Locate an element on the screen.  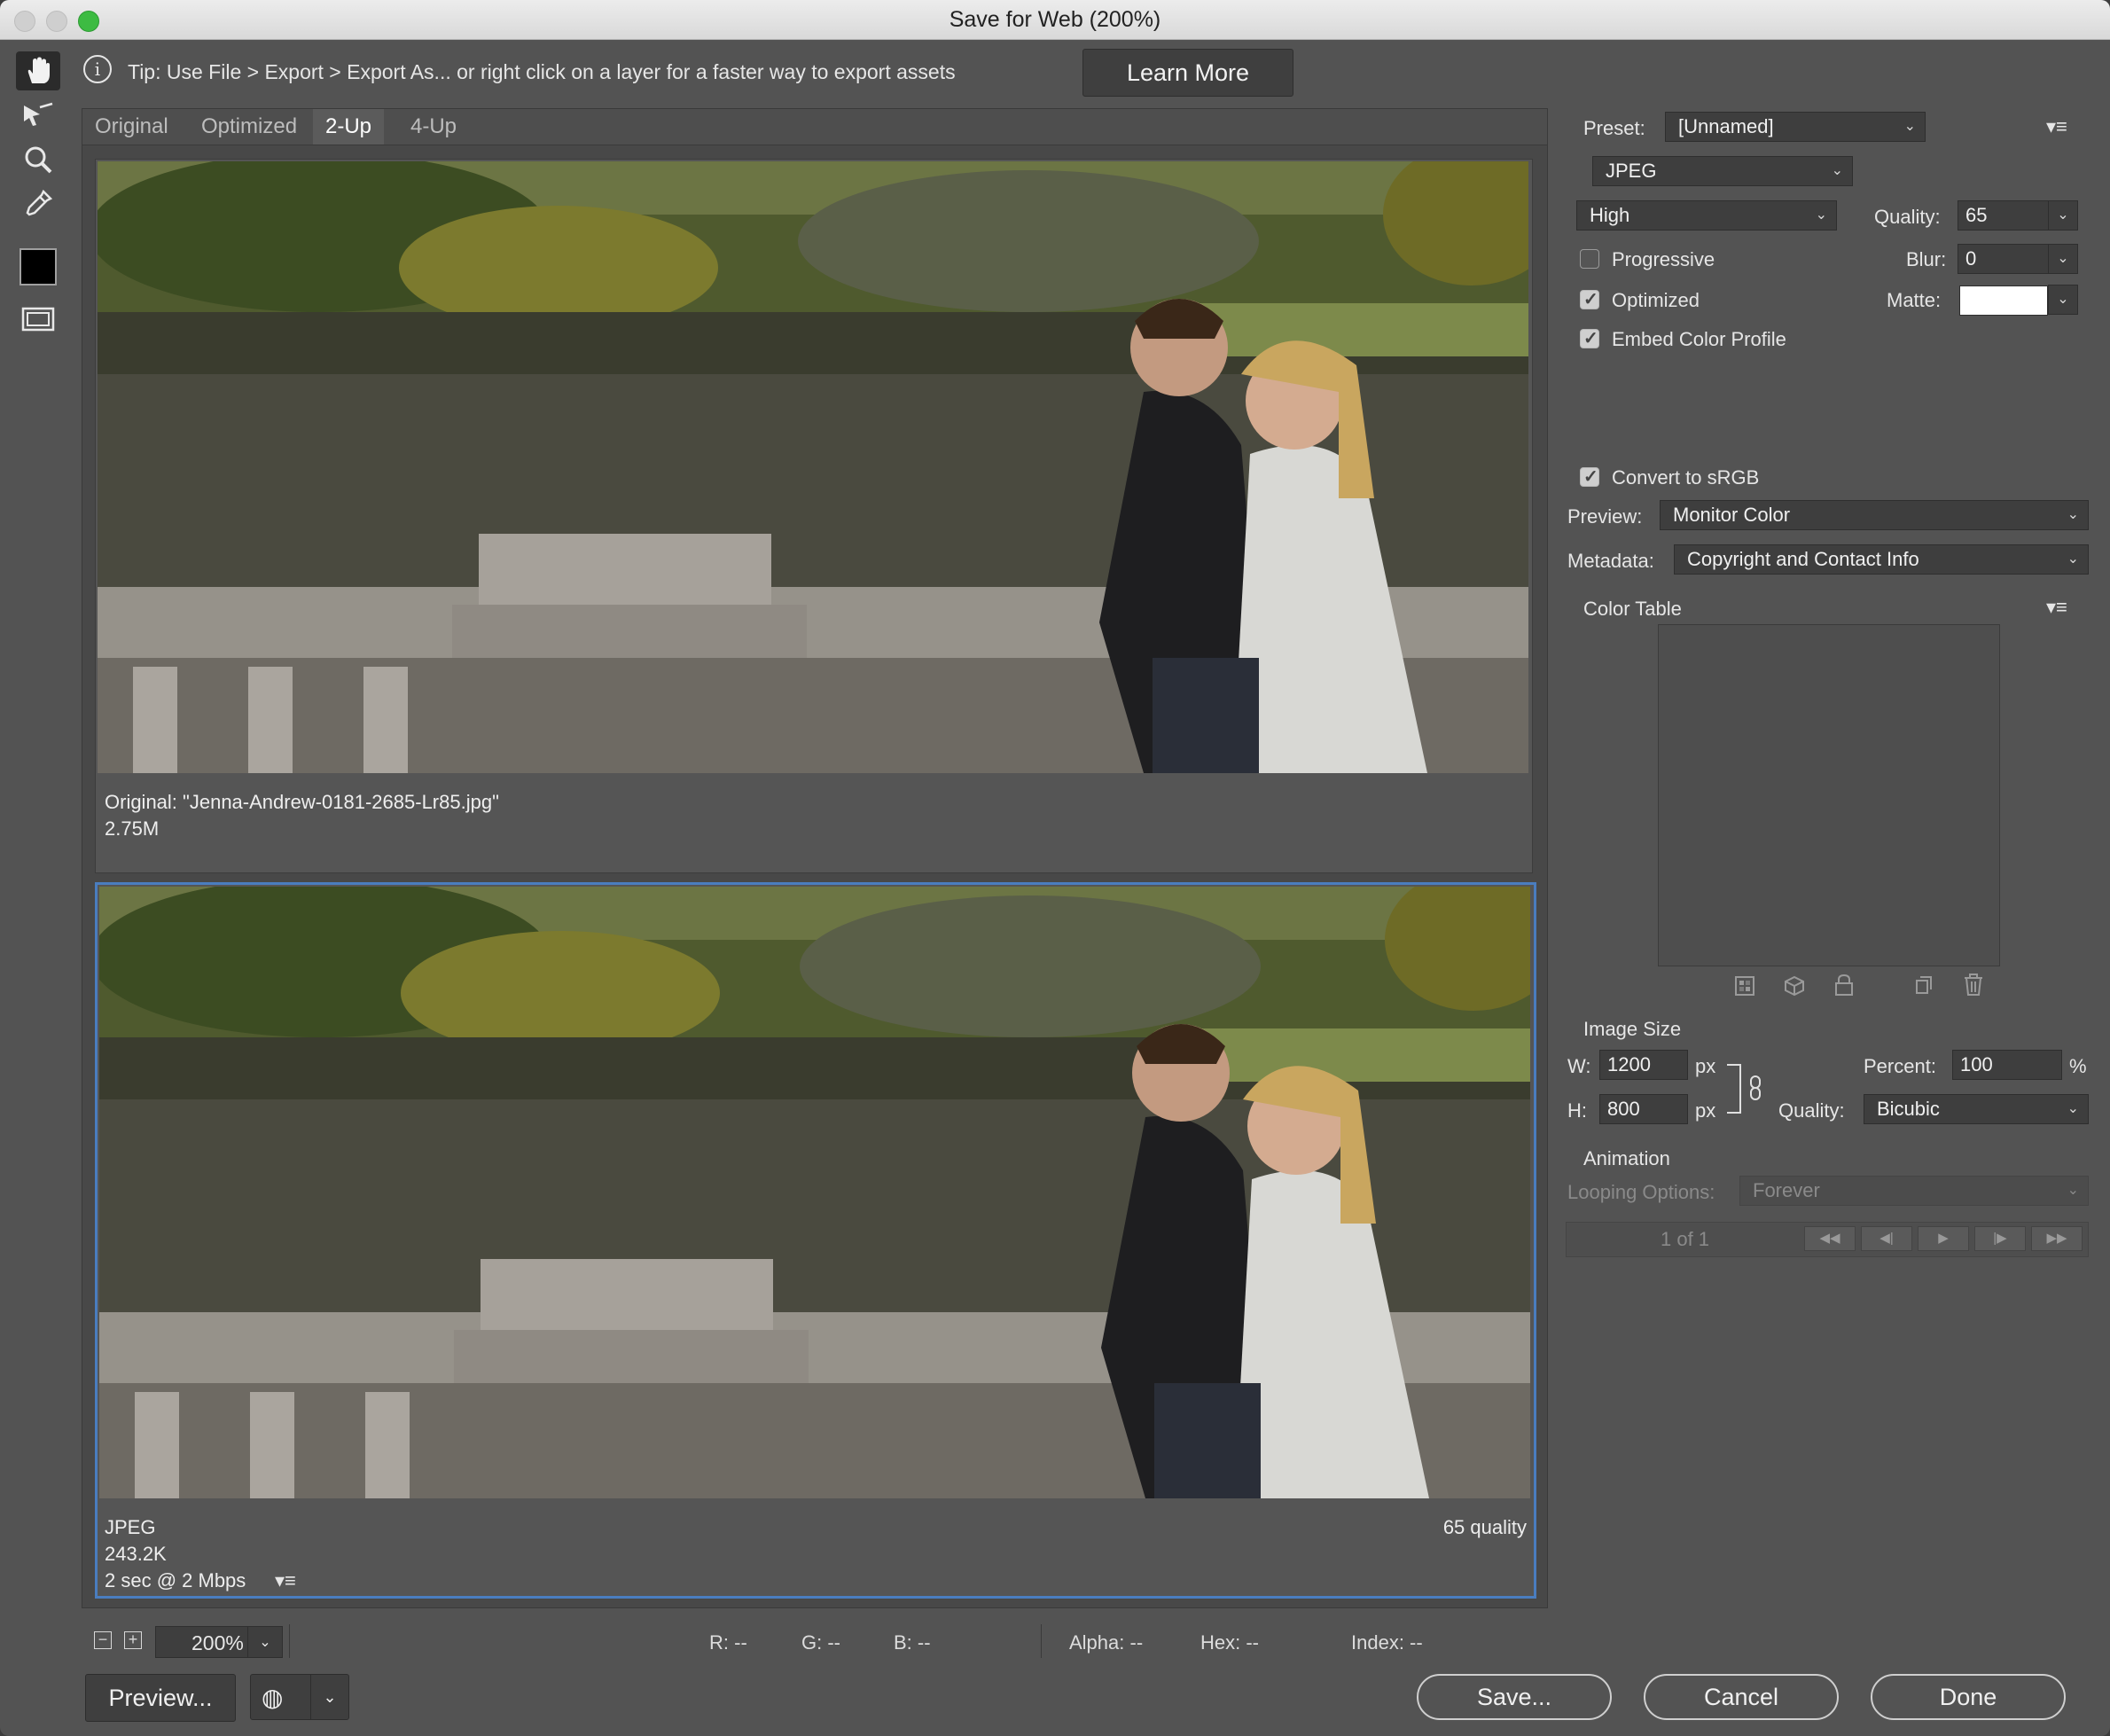
preset-label: Preset: is located at coordinates (1614, 128).